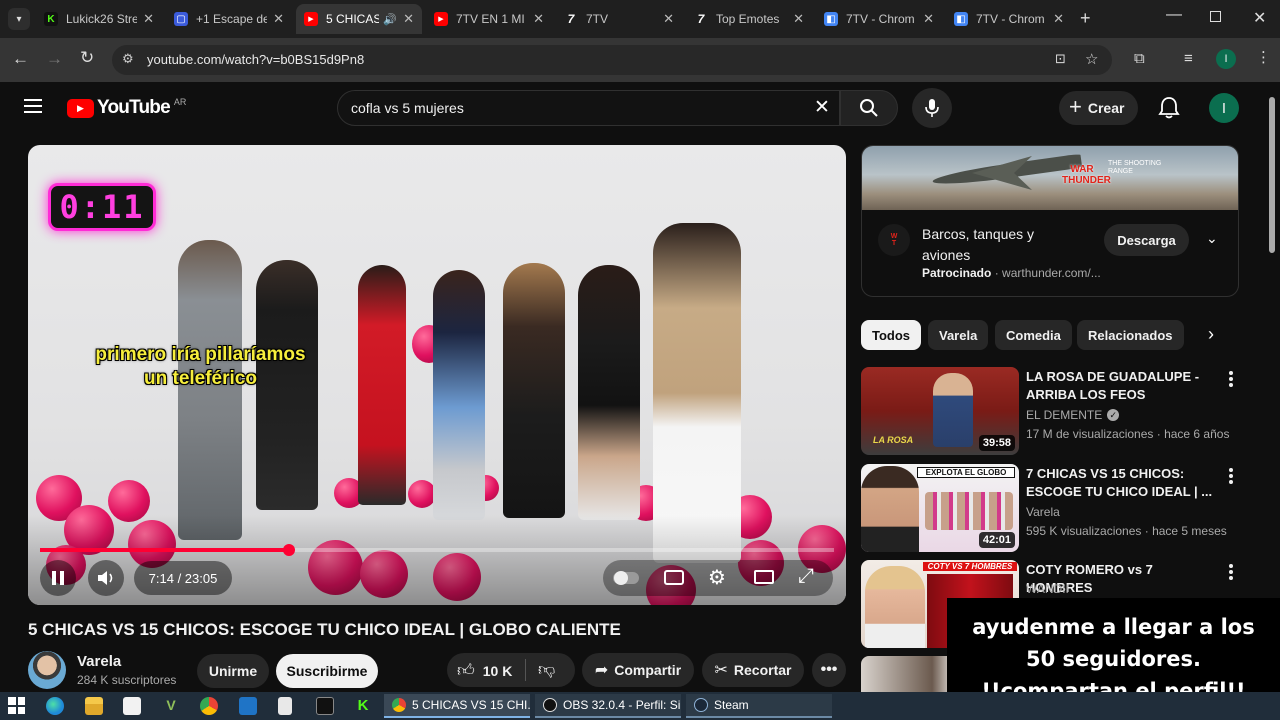 The width and height of the screenshot is (1280, 720). What do you see at coordinates (127, 680) in the screenshot?
I see `subscriber-count: 284 K suscriptores` at bounding box center [127, 680].